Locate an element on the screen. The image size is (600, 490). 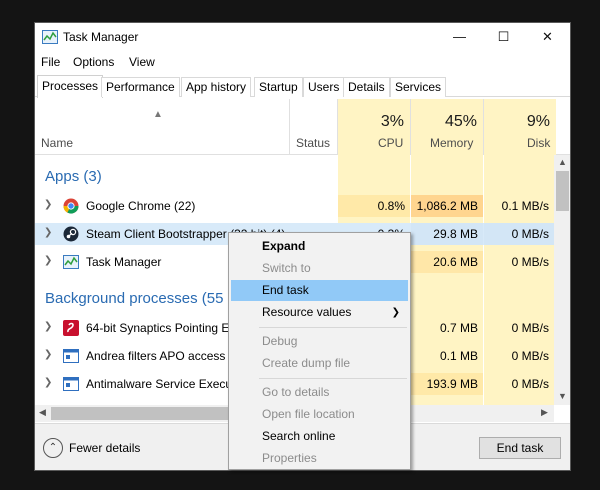
memory-cell: 1,086.2 MB is located at coordinates (447, 206).